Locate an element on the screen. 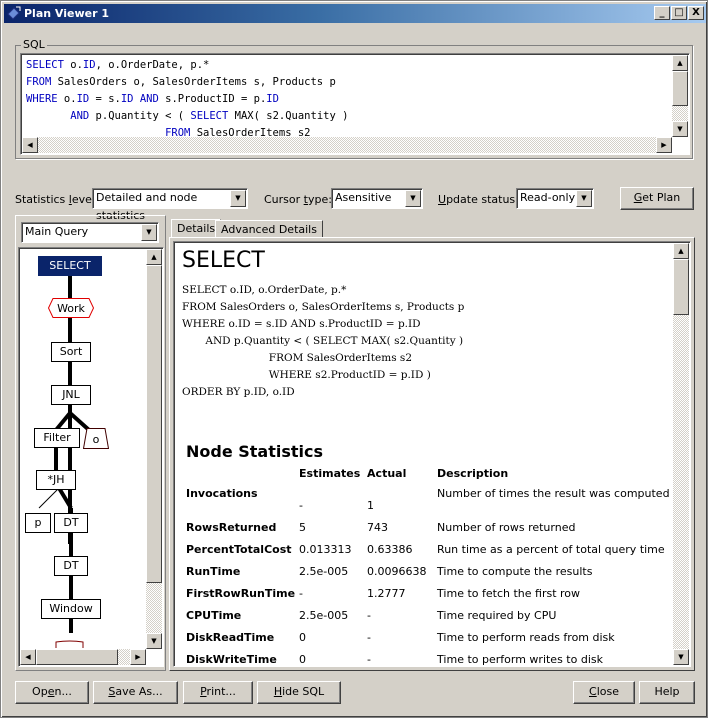 The image size is (708, 718). update-status-label: Update status: is located at coordinates (478, 199).